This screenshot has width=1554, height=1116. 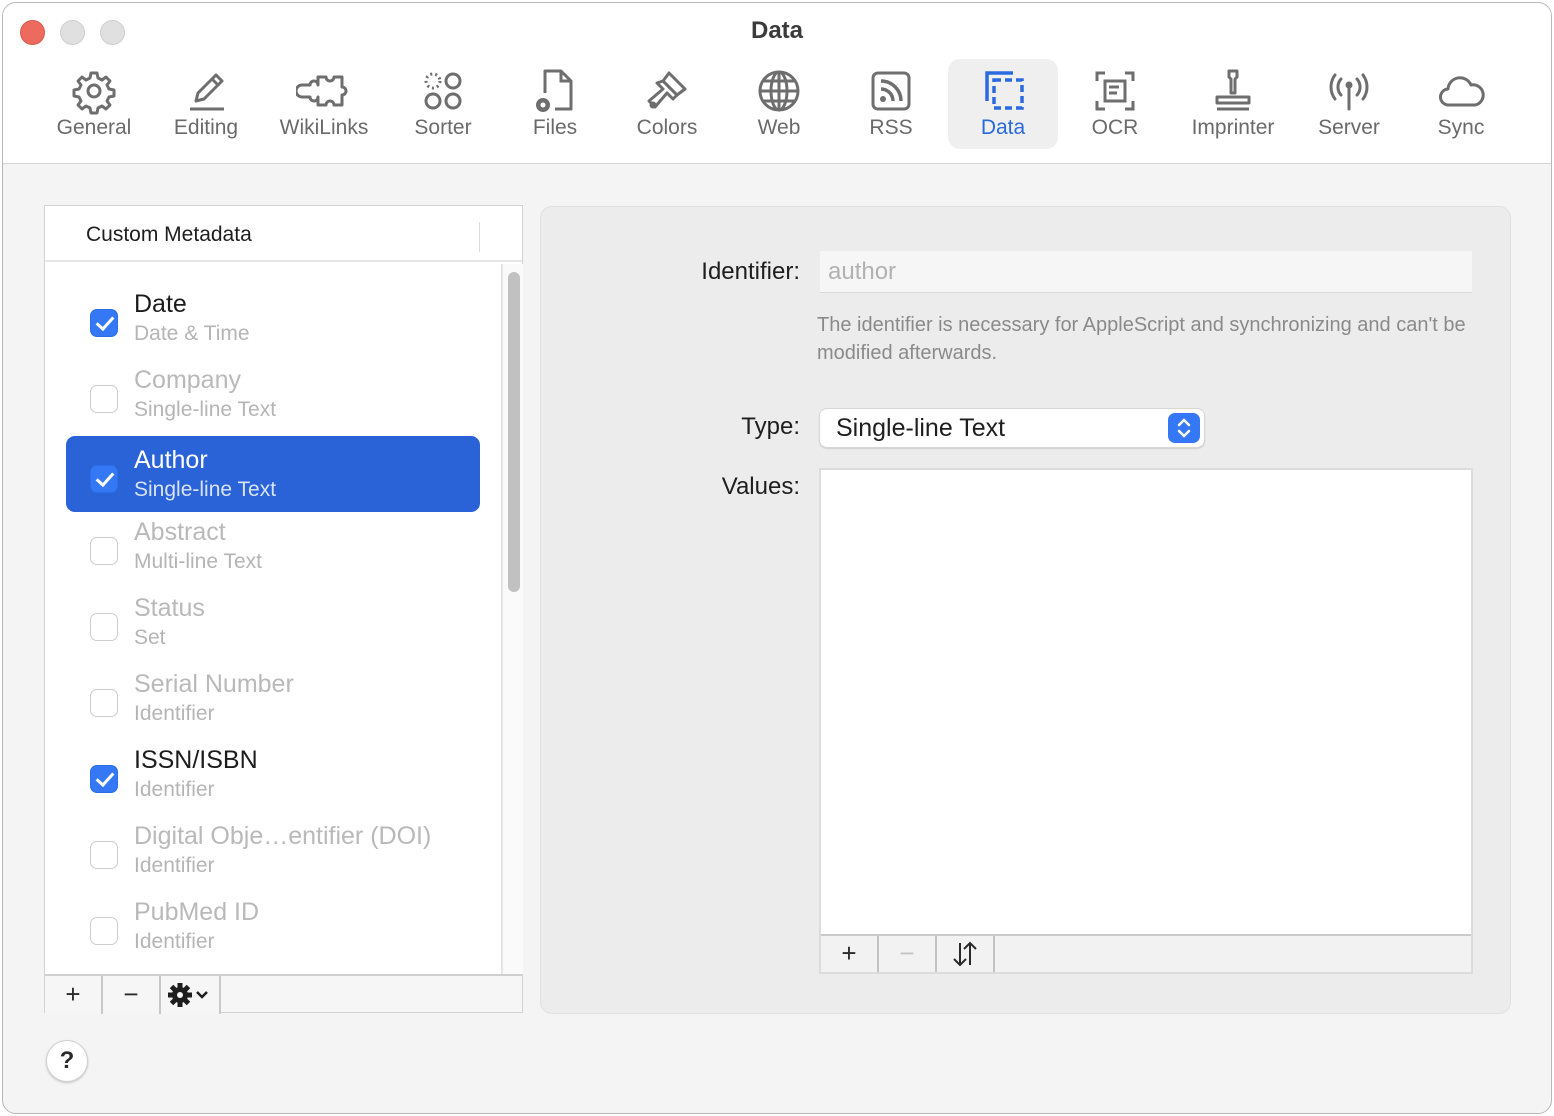 What do you see at coordinates (273, 318) in the screenshot?
I see `list-item: Date Date & Time` at bounding box center [273, 318].